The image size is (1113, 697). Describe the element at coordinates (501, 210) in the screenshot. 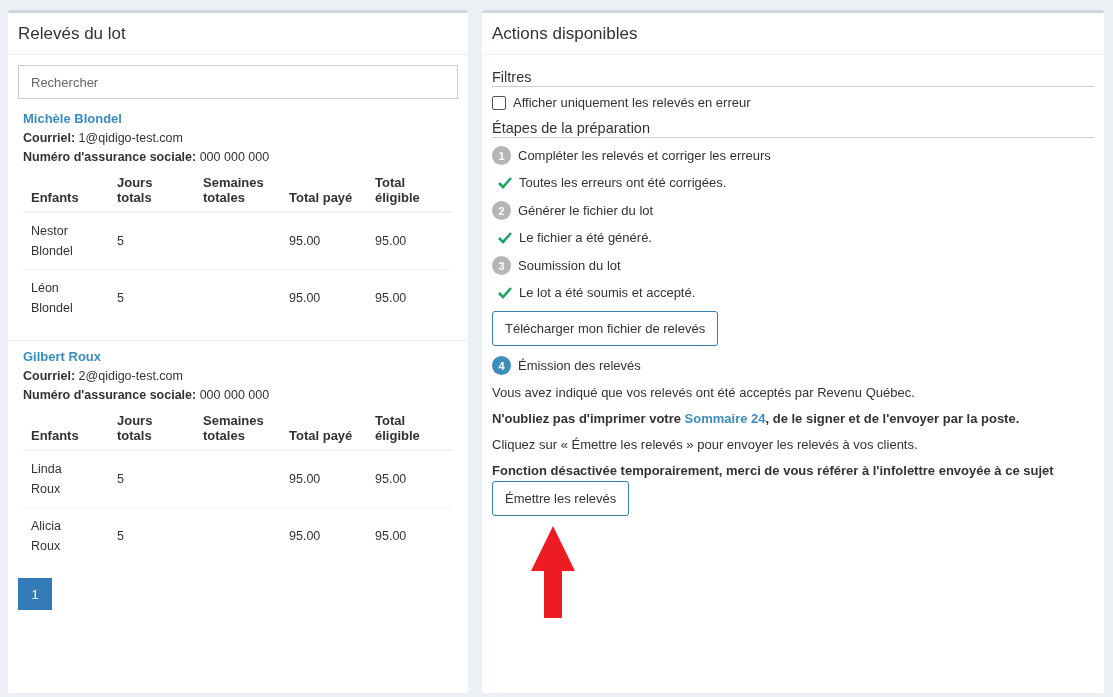

I see `step-number-badge: 2` at that location.